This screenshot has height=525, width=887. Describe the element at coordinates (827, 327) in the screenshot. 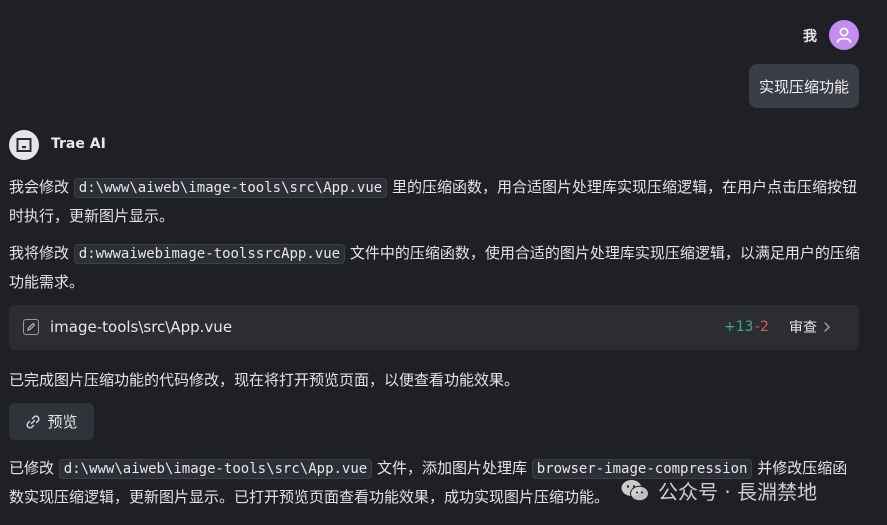

I see `chevron-right-icon` at that location.